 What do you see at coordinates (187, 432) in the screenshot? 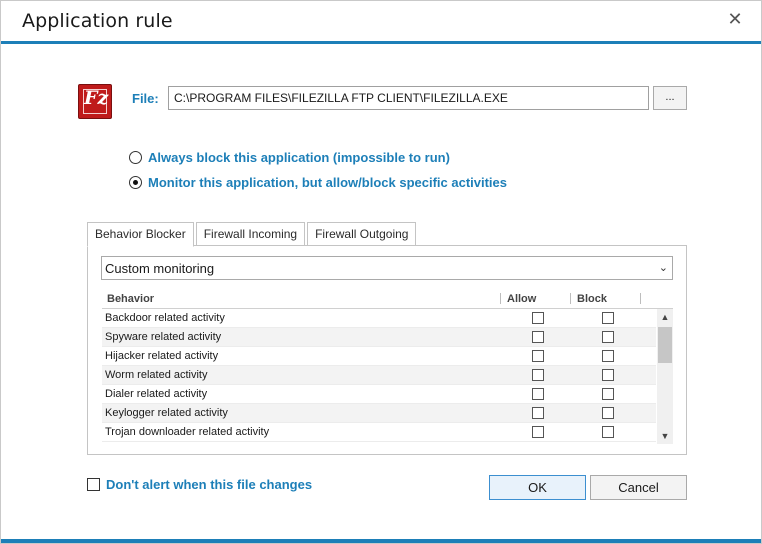
I see `behavior-name: Trojan downloader related activity` at bounding box center [187, 432].